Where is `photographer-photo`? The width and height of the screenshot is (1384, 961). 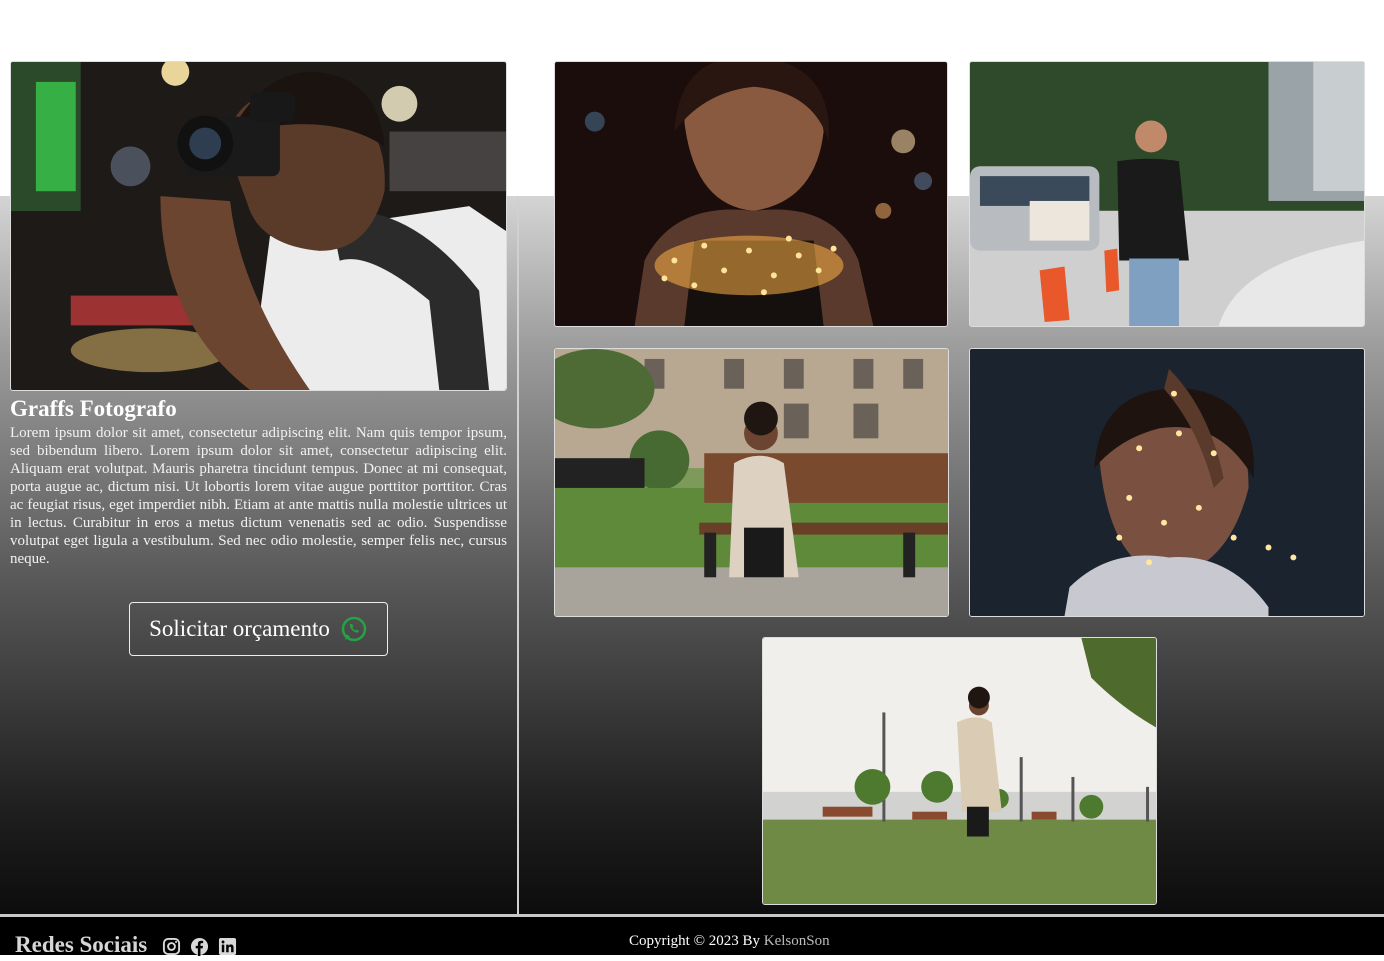
photographer-photo is located at coordinates (258, 226).